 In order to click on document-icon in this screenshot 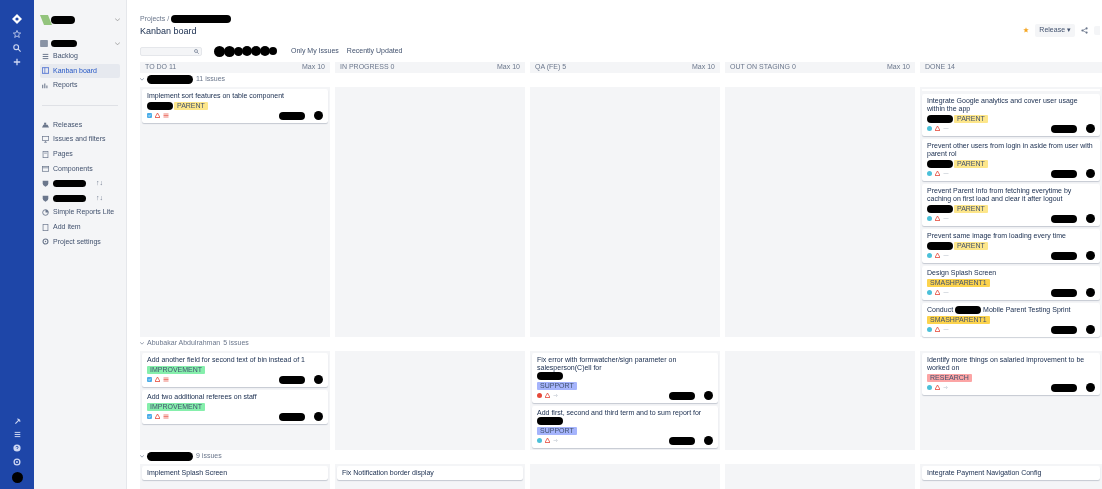, I will do `click(45, 227)`.